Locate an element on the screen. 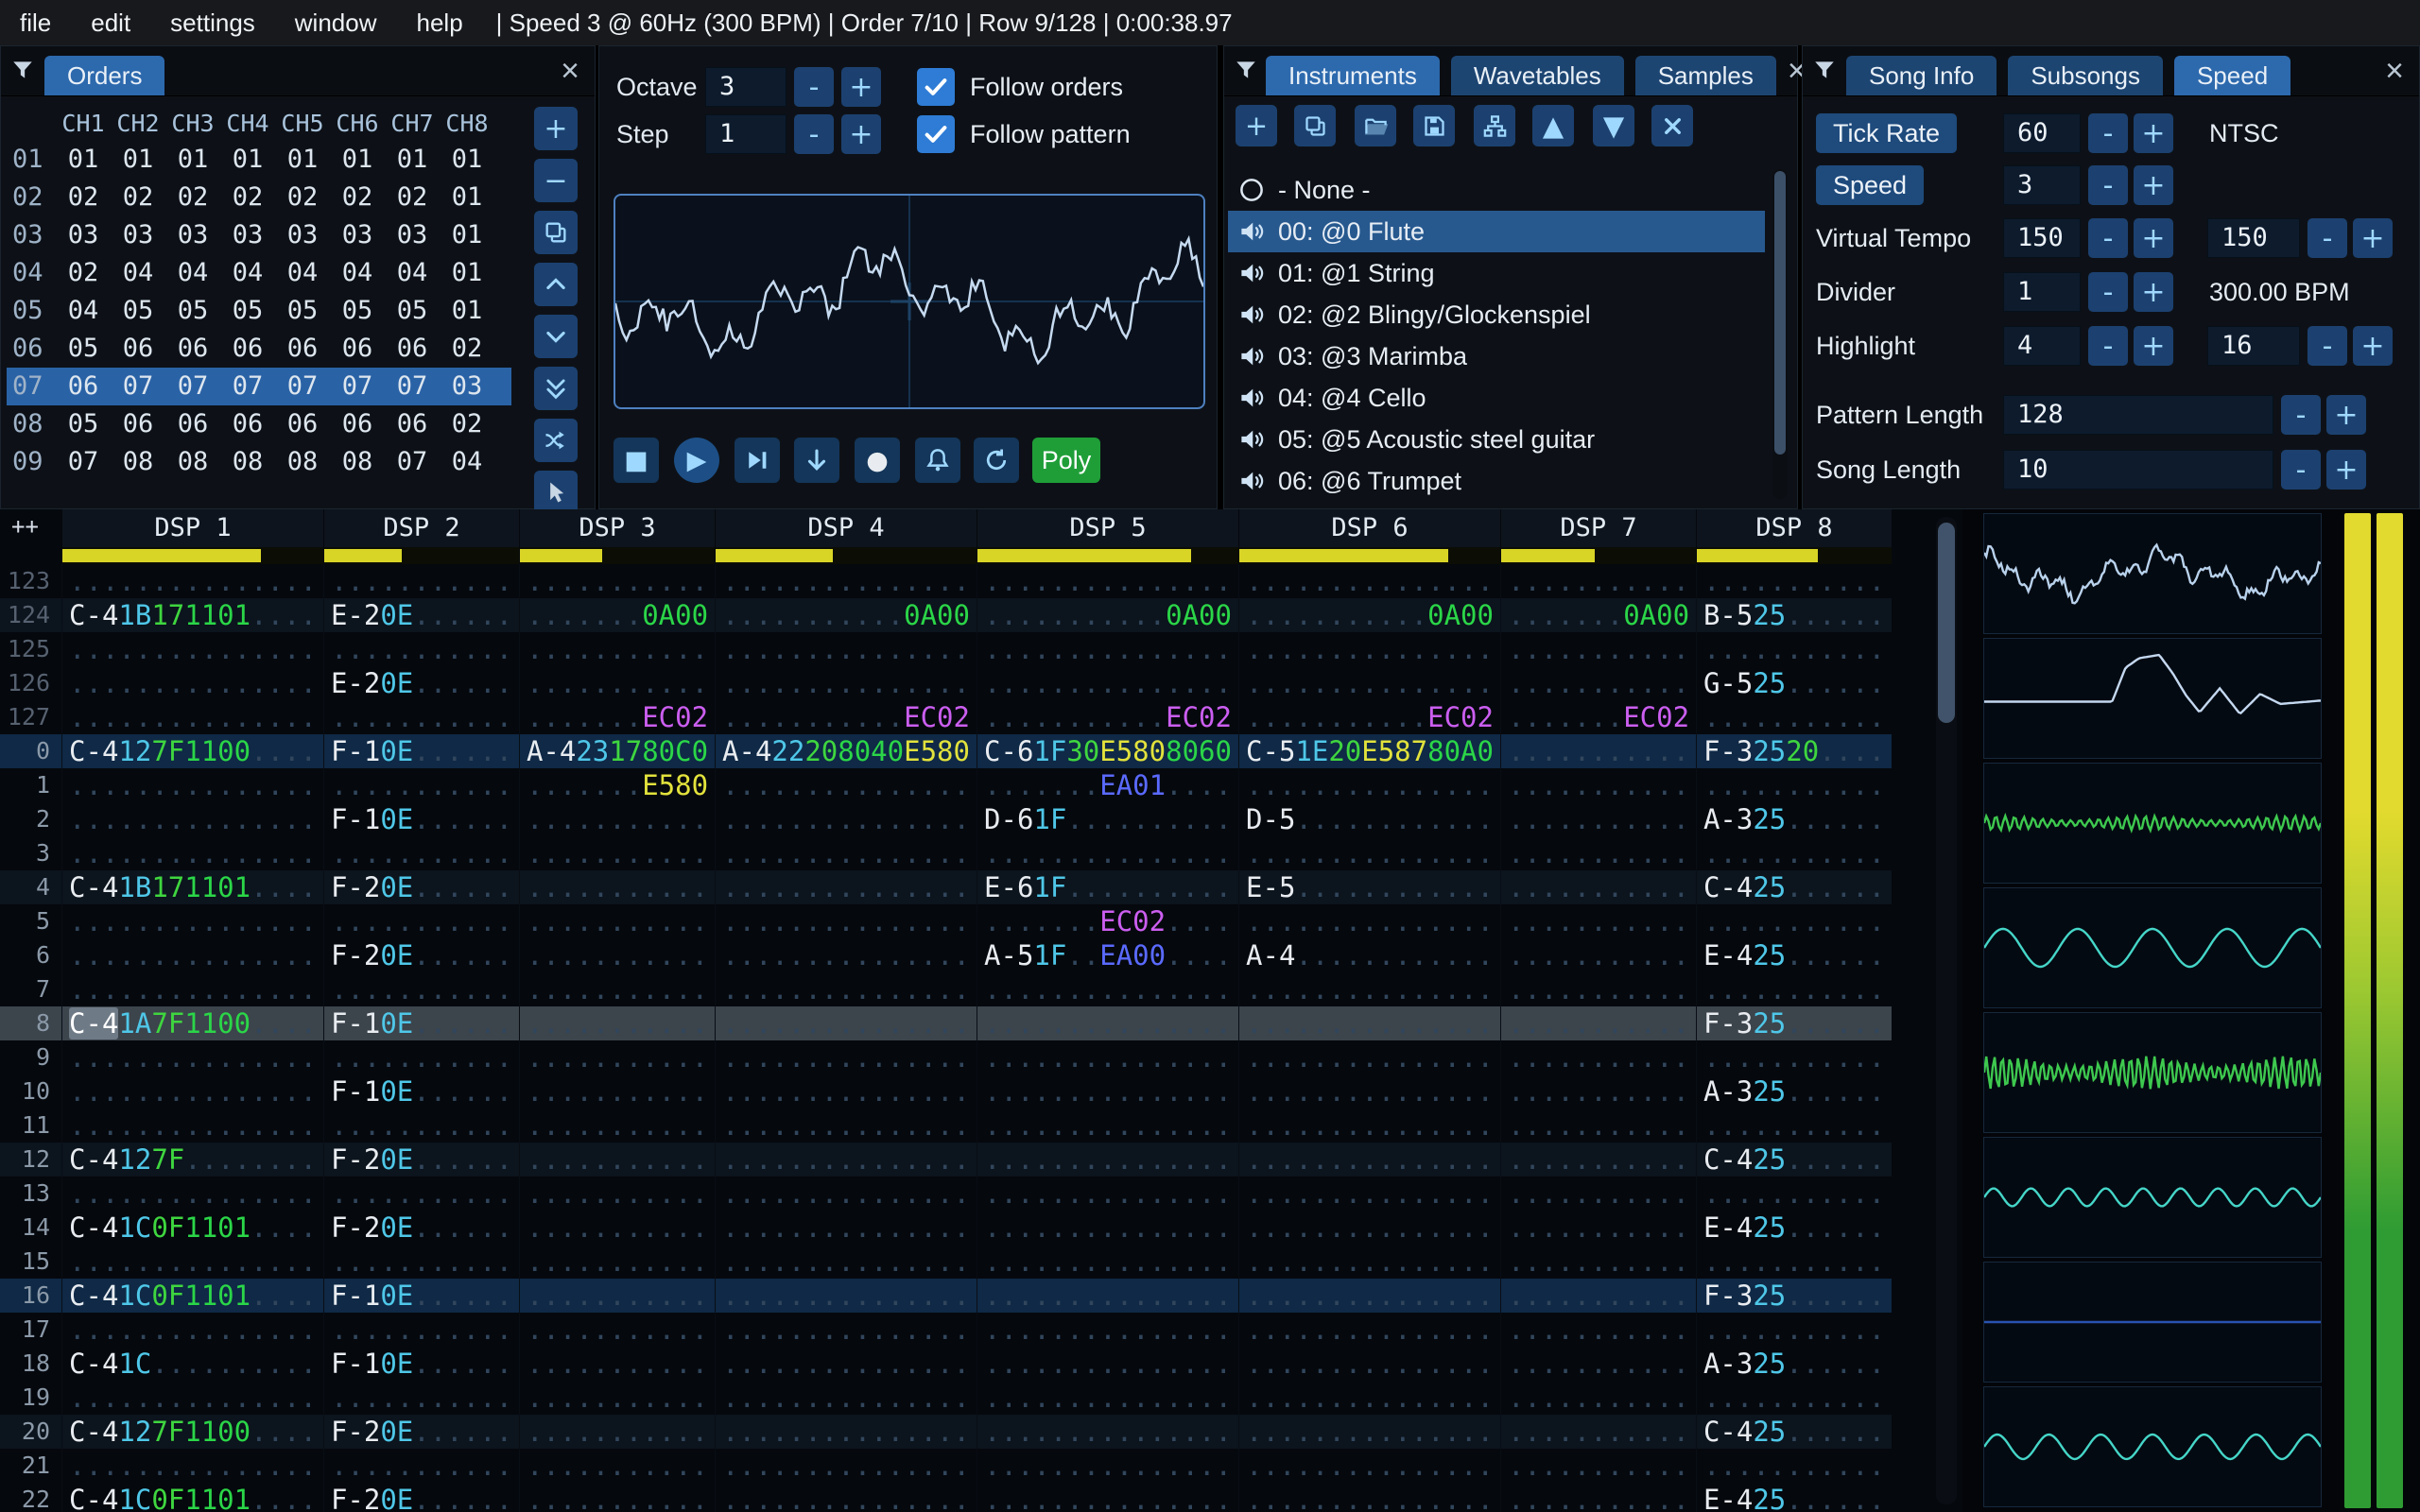 The image size is (2420, 1512). pattern-cell: ...........EC02 is located at coordinates (846, 717).